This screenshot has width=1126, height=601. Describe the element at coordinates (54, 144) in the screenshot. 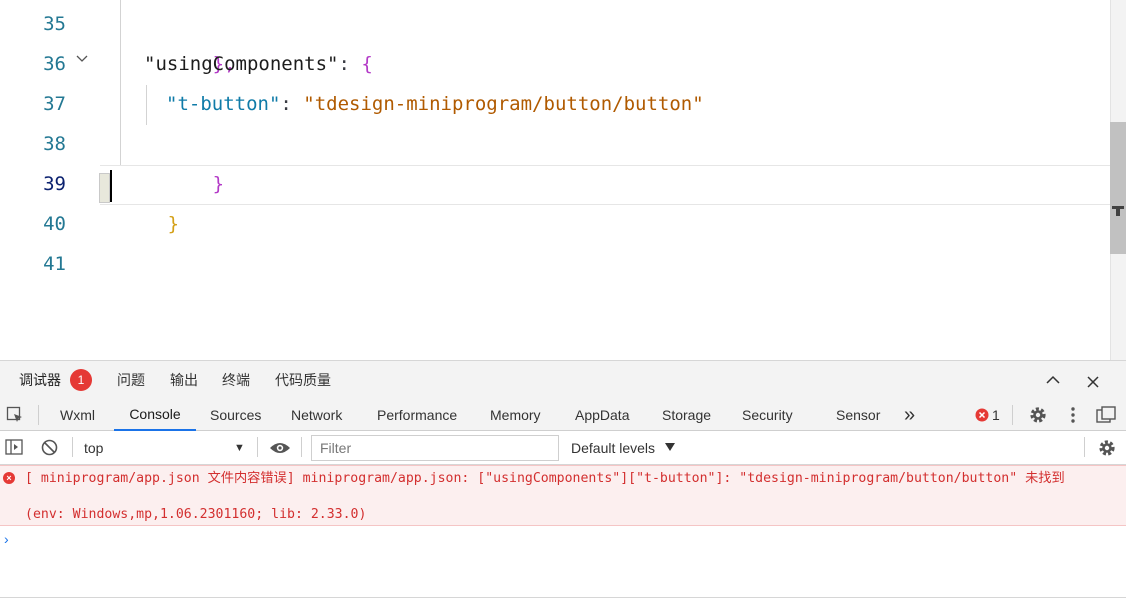

I see `line-number: 38` at that location.